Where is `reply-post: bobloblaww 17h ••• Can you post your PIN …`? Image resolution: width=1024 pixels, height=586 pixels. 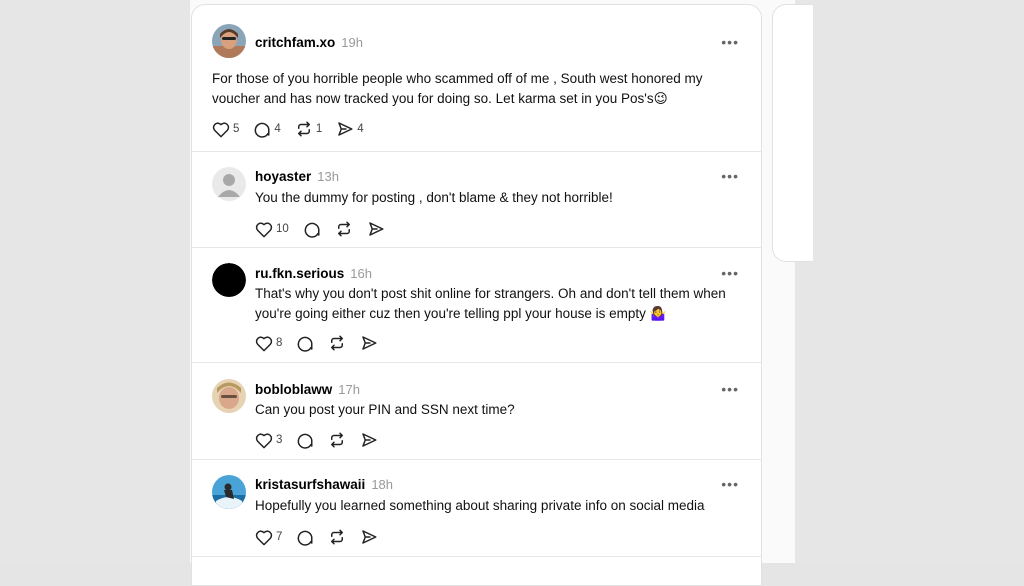 reply-post: bobloblaww 17h ••• Can you post your PIN … is located at coordinates (476, 411).